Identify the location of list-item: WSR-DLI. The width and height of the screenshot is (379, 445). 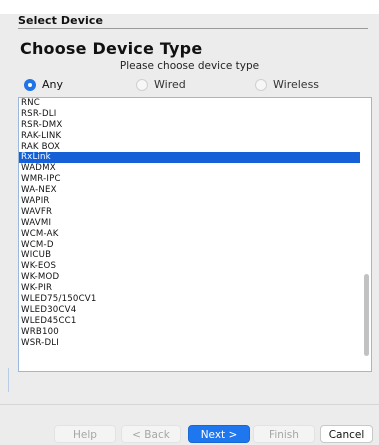
(189, 343).